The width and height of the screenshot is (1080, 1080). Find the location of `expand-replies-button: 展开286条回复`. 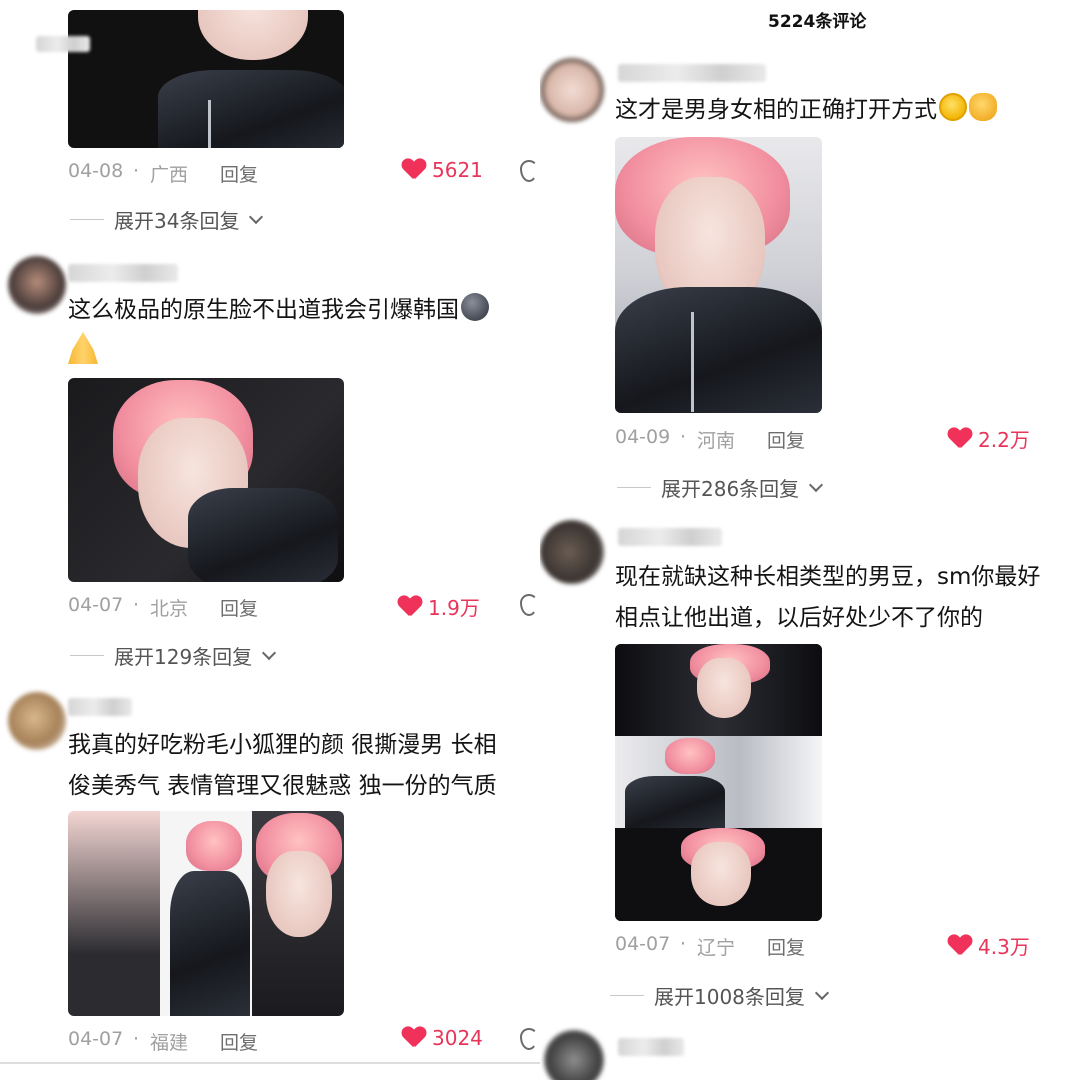

expand-replies-button: 展开286条回复 is located at coordinates (720, 487).